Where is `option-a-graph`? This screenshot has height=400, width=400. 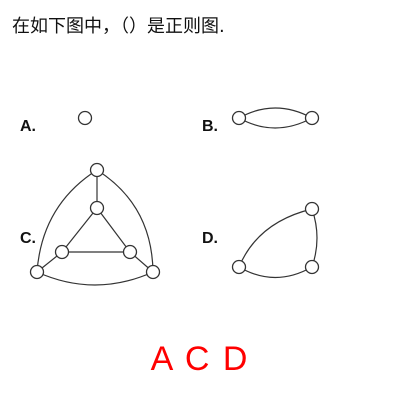 option-a-graph is located at coordinates (85, 118).